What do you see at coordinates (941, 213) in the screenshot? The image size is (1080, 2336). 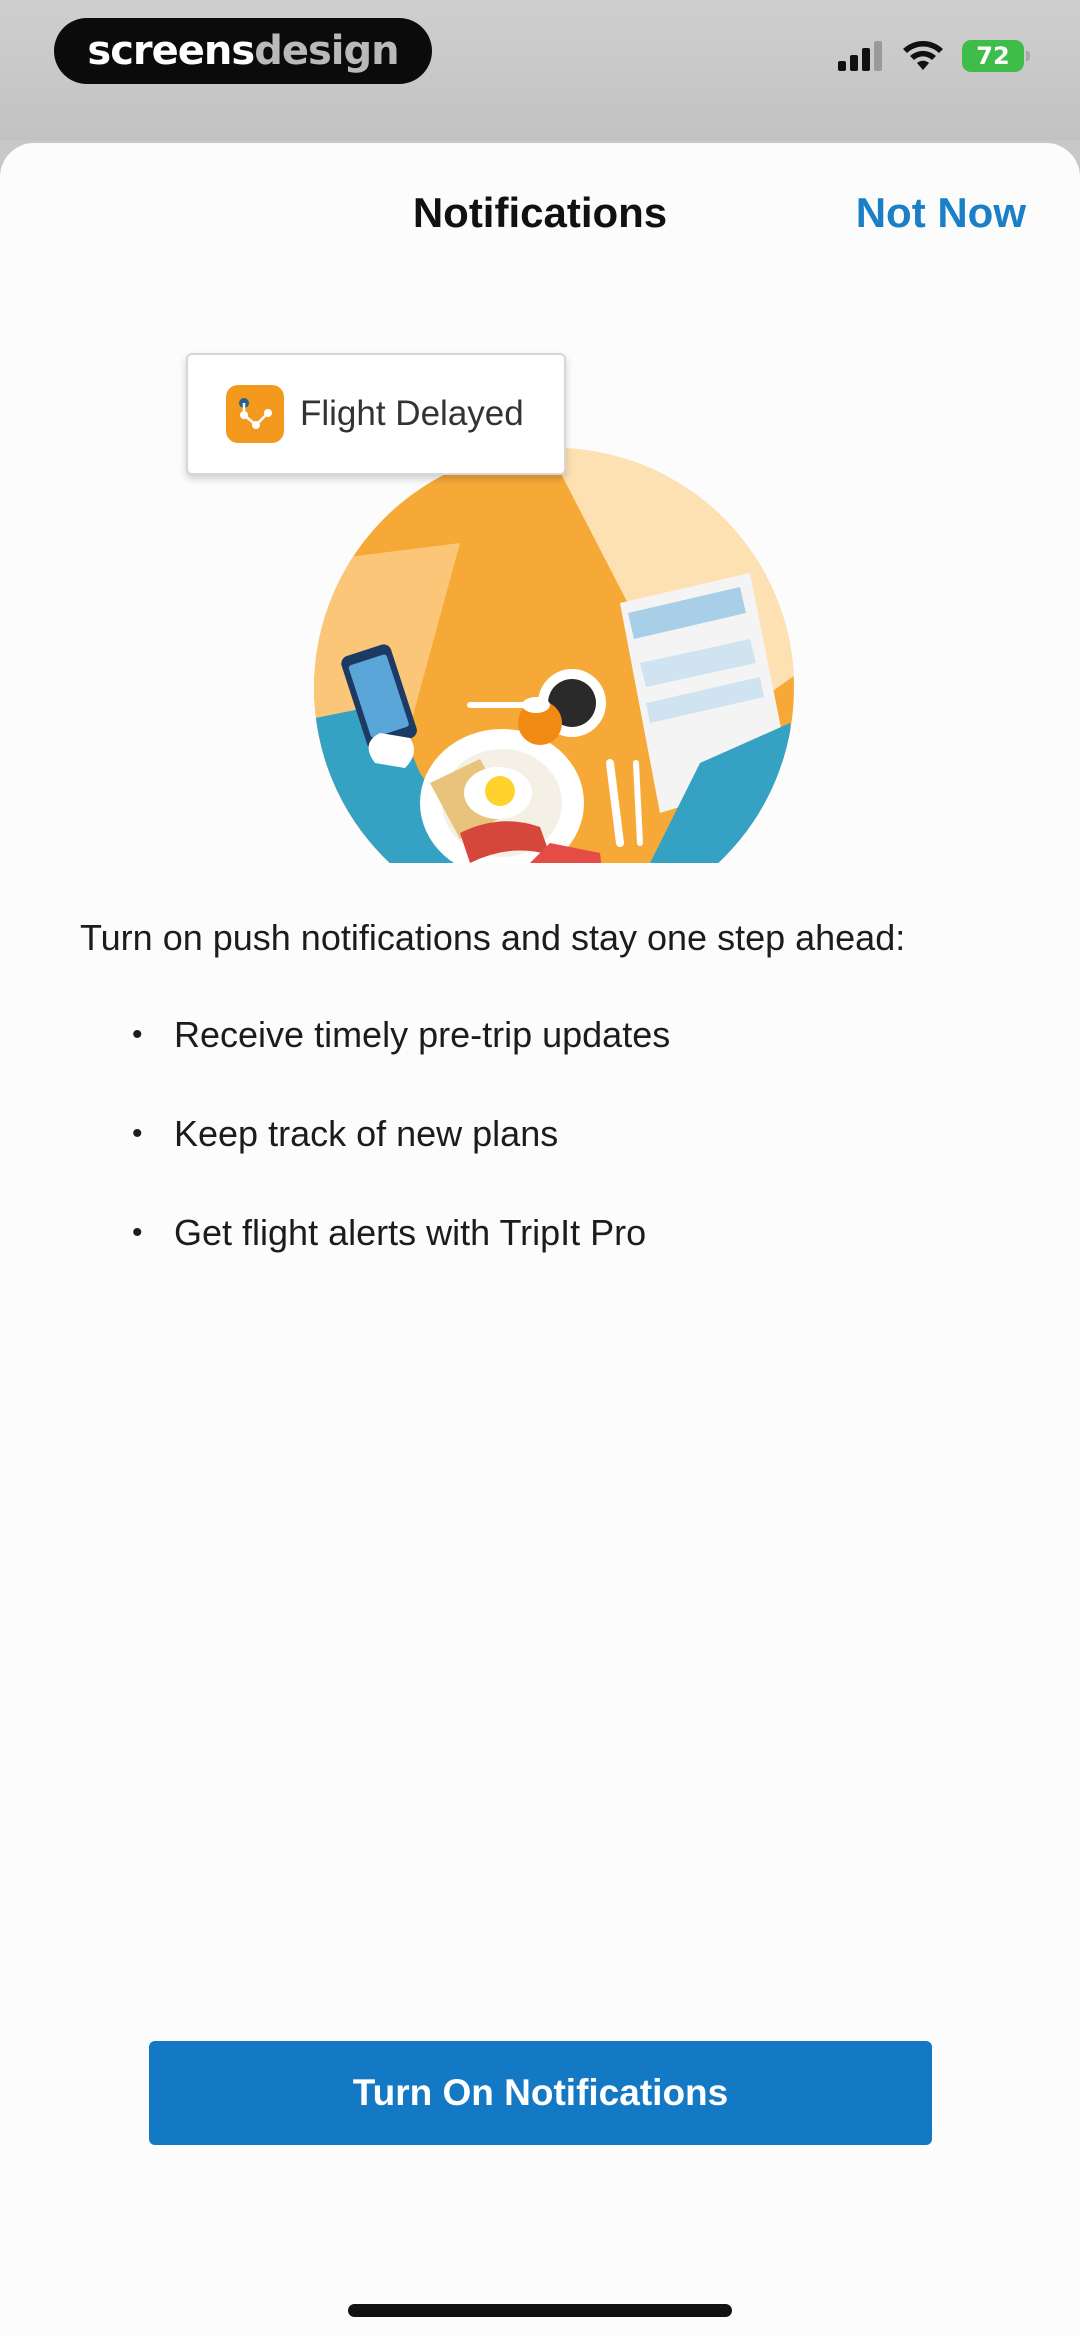 I see `not-now-button: Not Now` at bounding box center [941, 213].